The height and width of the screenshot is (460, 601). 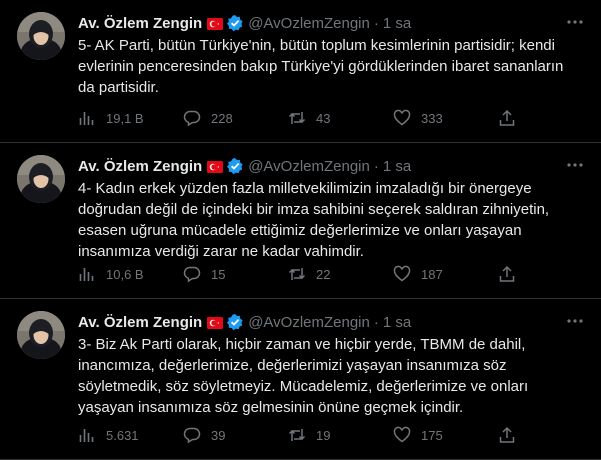 What do you see at coordinates (235, 435) in the screenshot?
I see `reply-button: 39` at bounding box center [235, 435].